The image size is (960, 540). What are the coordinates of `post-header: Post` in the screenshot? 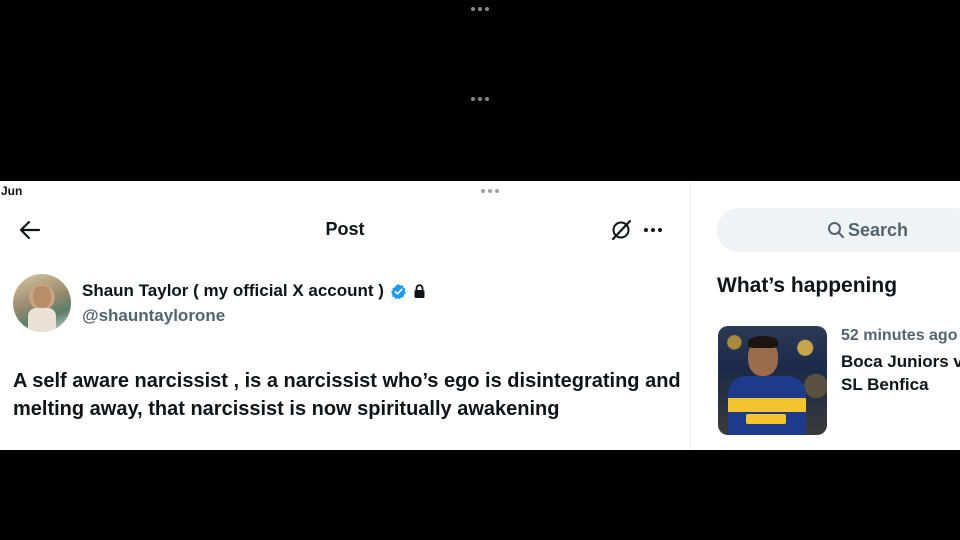 It's located at (345, 230).